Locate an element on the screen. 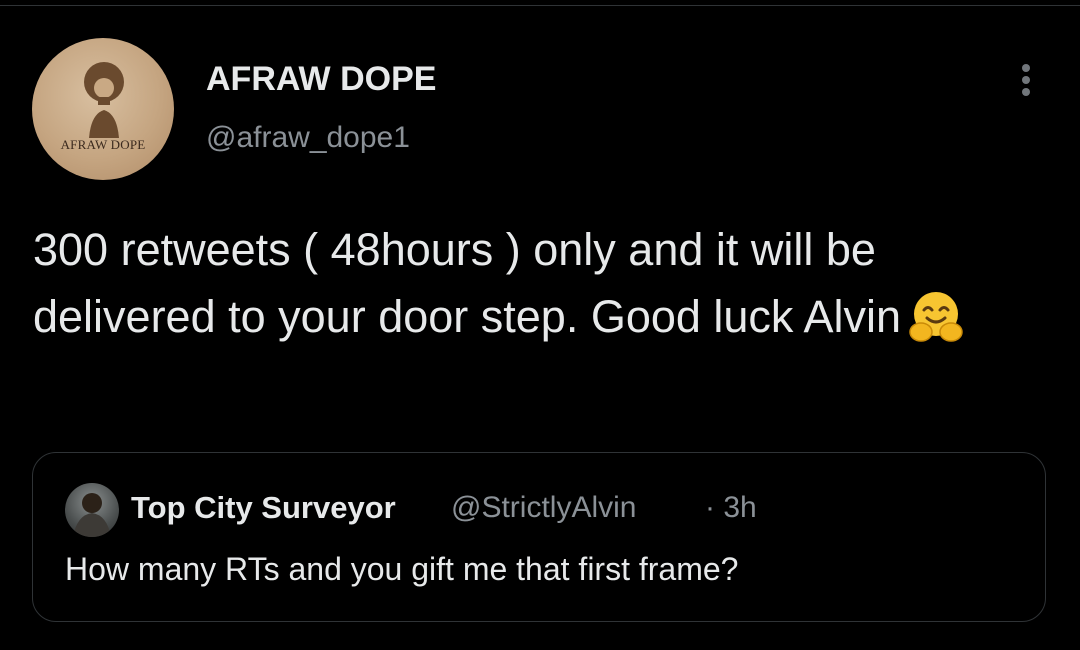 This screenshot has height=650, width=1080. person-photo-icon is located at coordinates (92, 515).